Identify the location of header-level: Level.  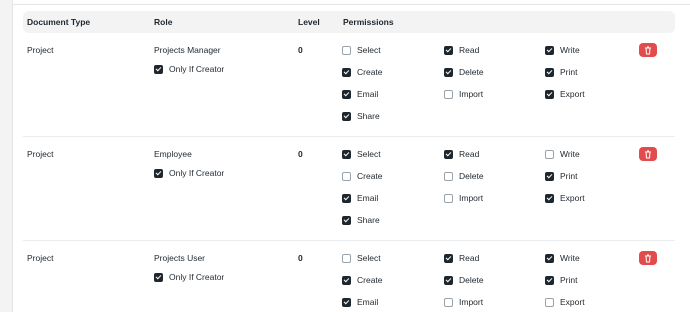
(309, 22).